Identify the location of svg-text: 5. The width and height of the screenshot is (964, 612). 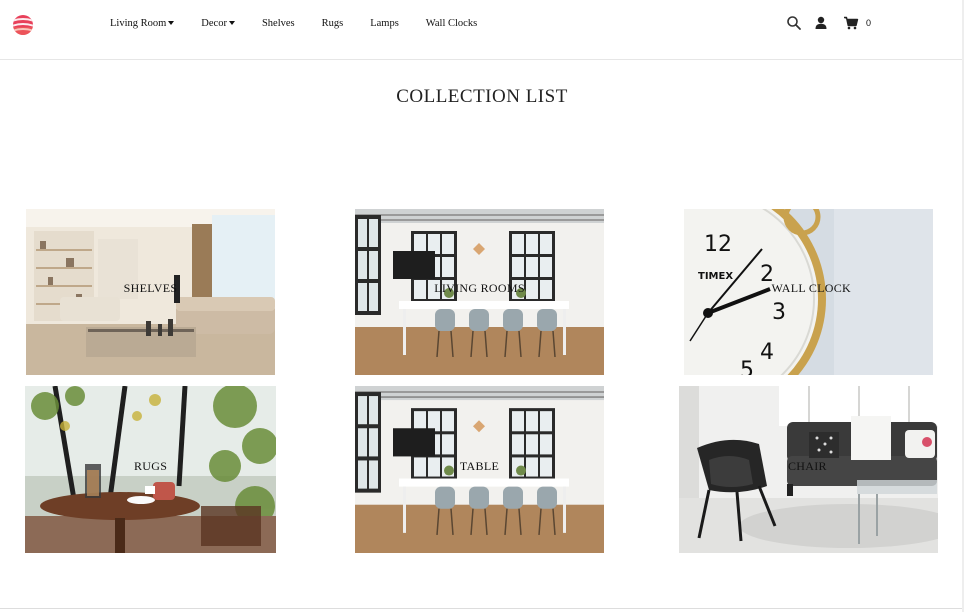
(747, 366).